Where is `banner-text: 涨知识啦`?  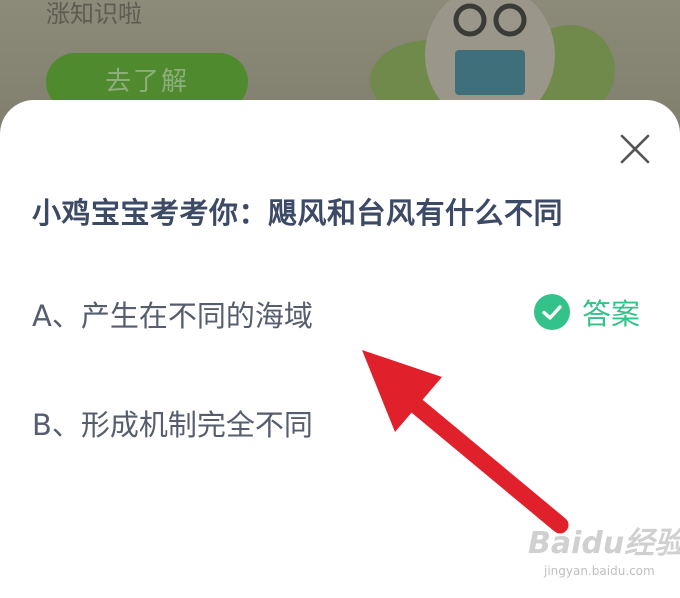
banner-text: 涨知识啦 is located at coordinates (94, 14).